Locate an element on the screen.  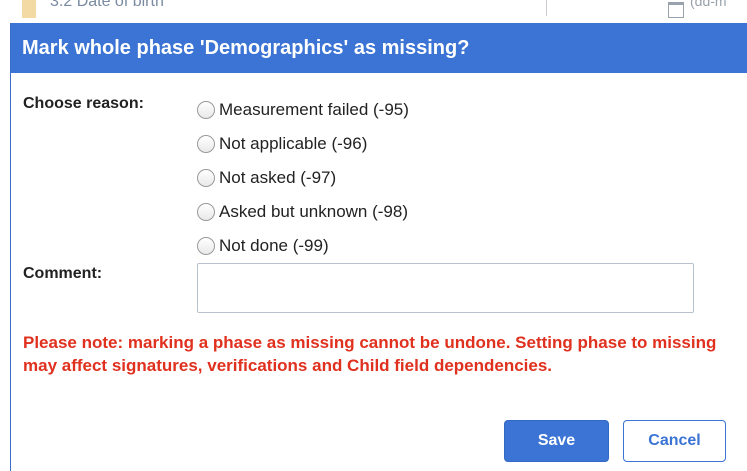
comment-row: Comment: is located at coordinates (358, 288).